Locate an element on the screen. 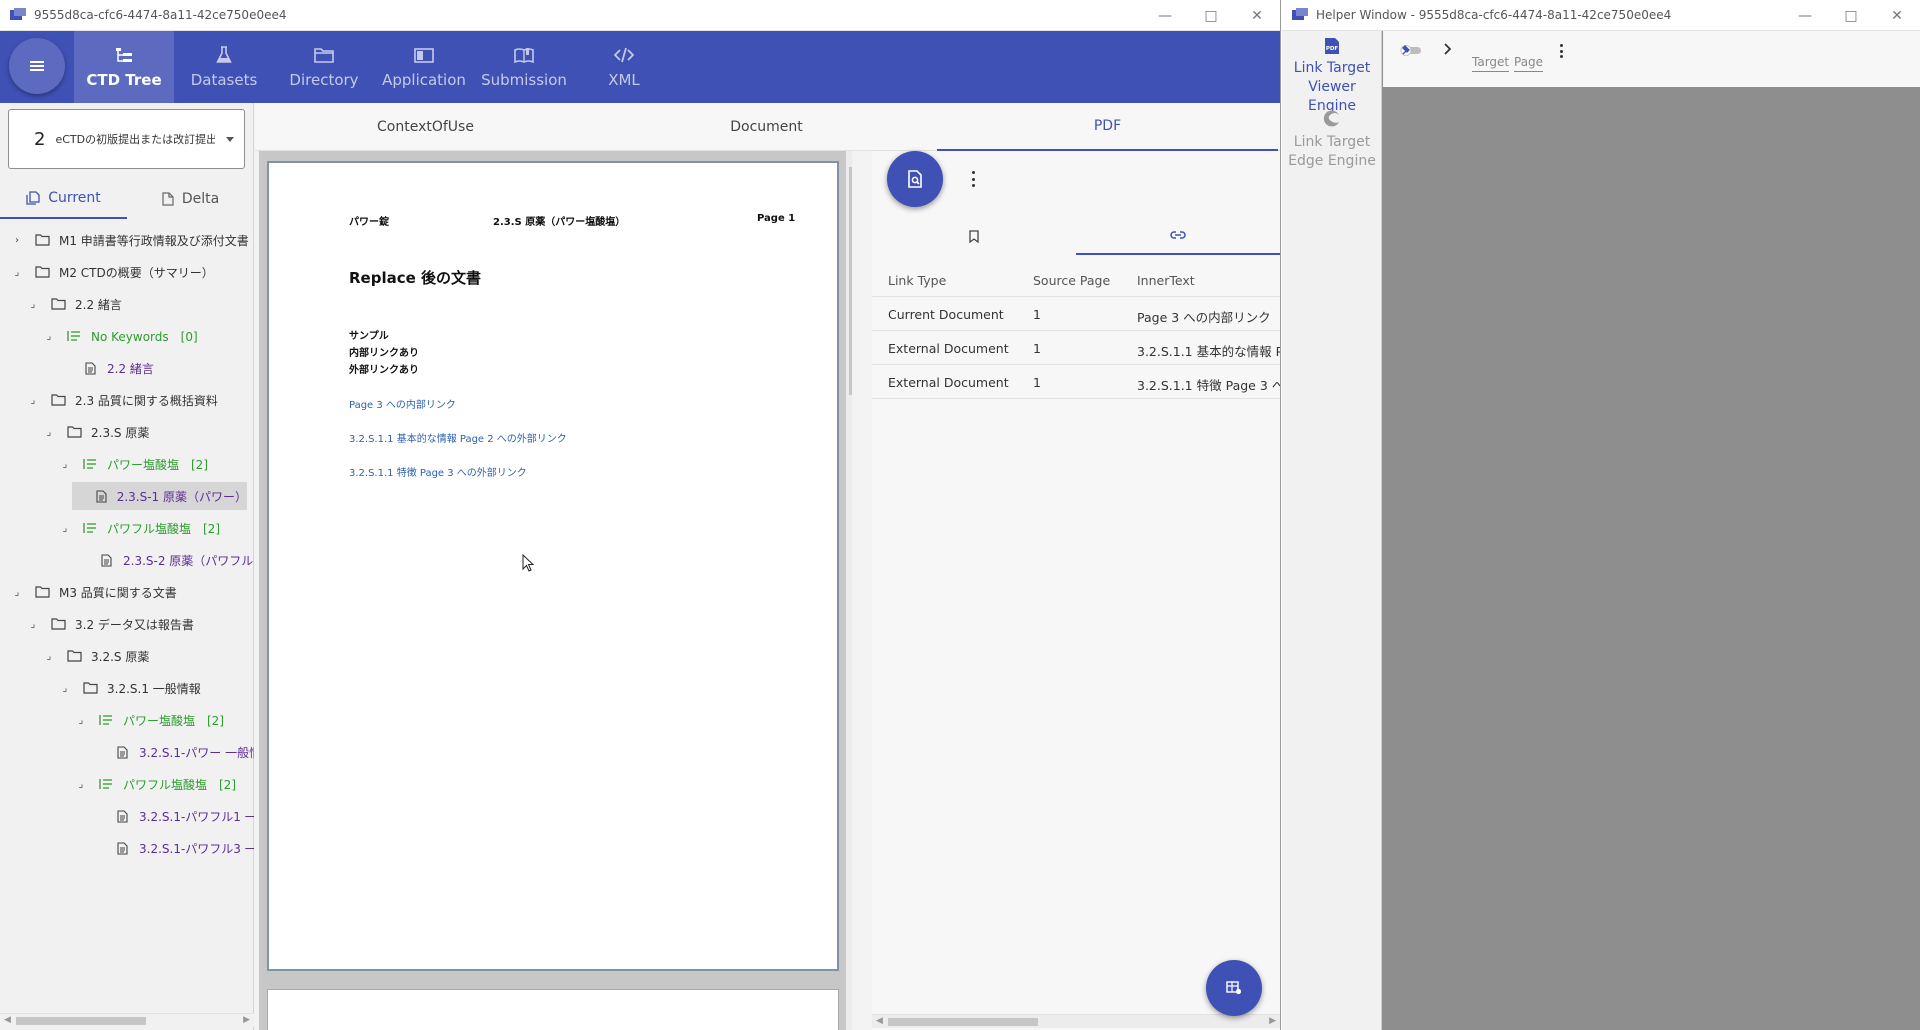 The image size is (1920, 1030). tree-node: 2.3.S-2 原薬（パワフル） is located at coordinates (165, 560).